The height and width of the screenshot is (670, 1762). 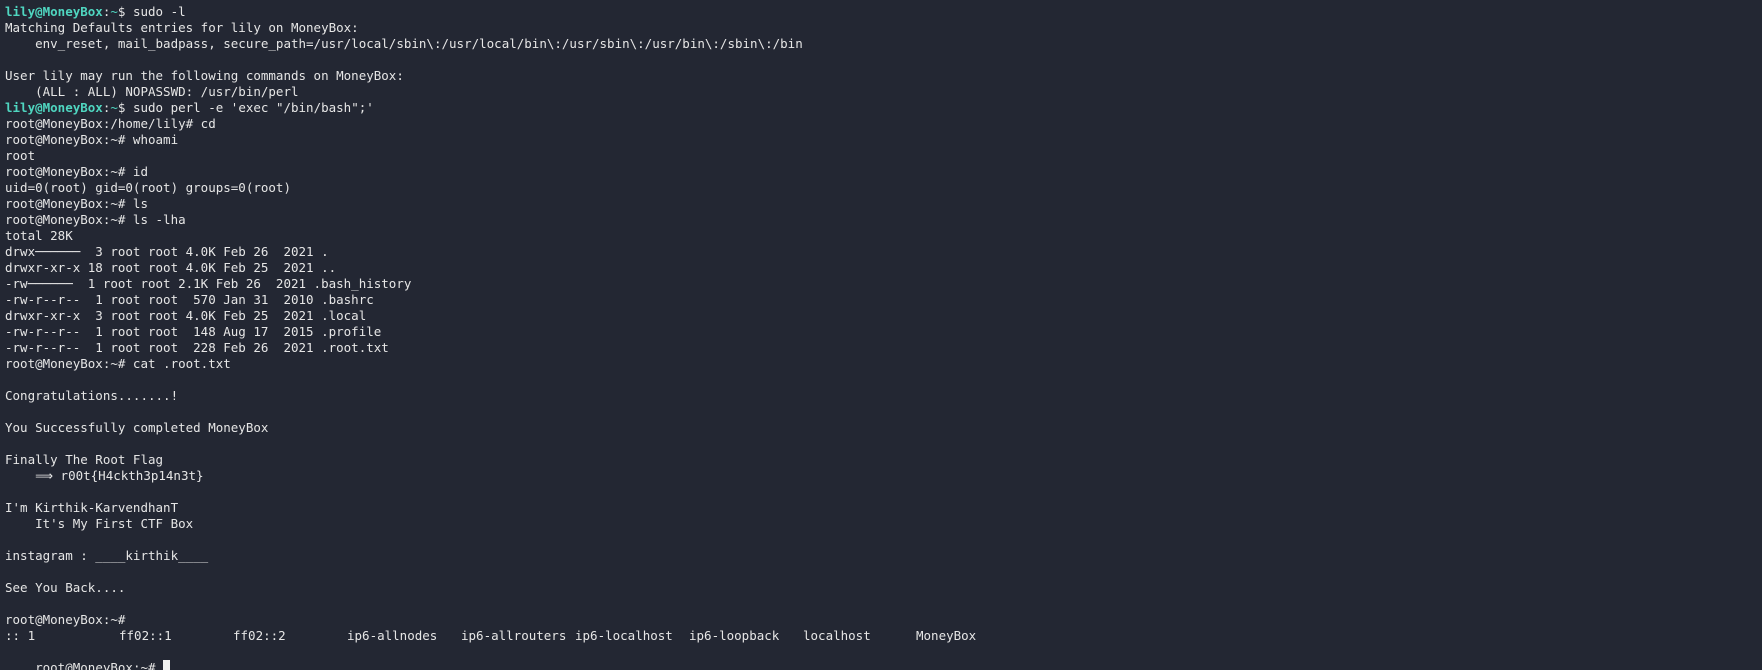 I want to click on terminal-line: It's My First CTF Box, so click(x=99, y=523).